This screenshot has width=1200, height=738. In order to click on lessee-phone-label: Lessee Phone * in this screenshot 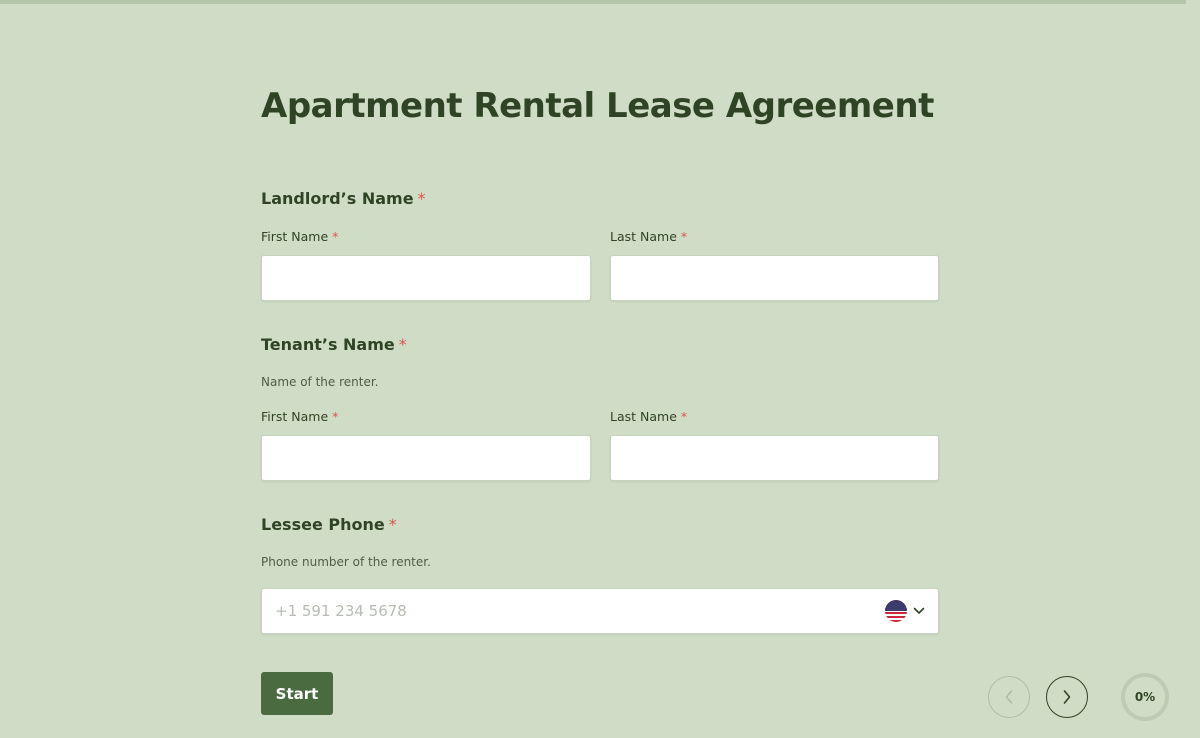, I will do `click(329, 524)`.